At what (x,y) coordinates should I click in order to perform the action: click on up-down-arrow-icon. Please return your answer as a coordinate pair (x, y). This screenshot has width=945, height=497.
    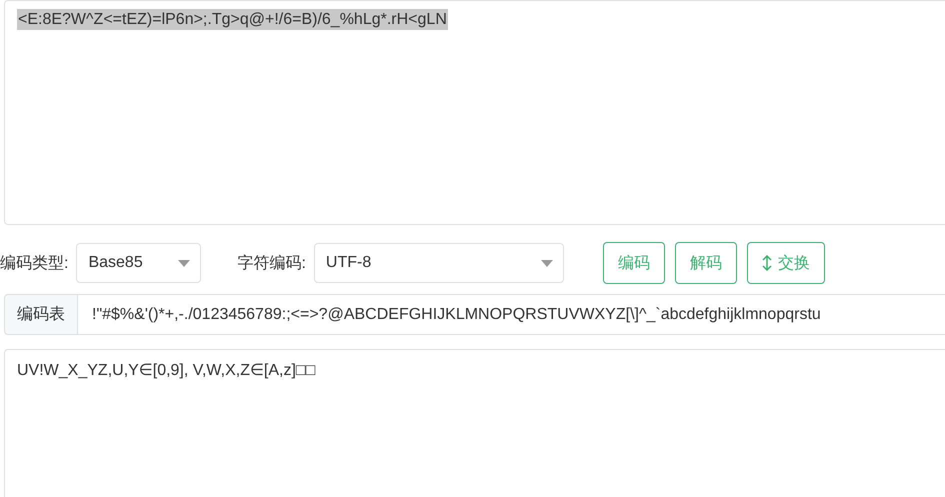
    Looking at the image, I should click on (767, 263).